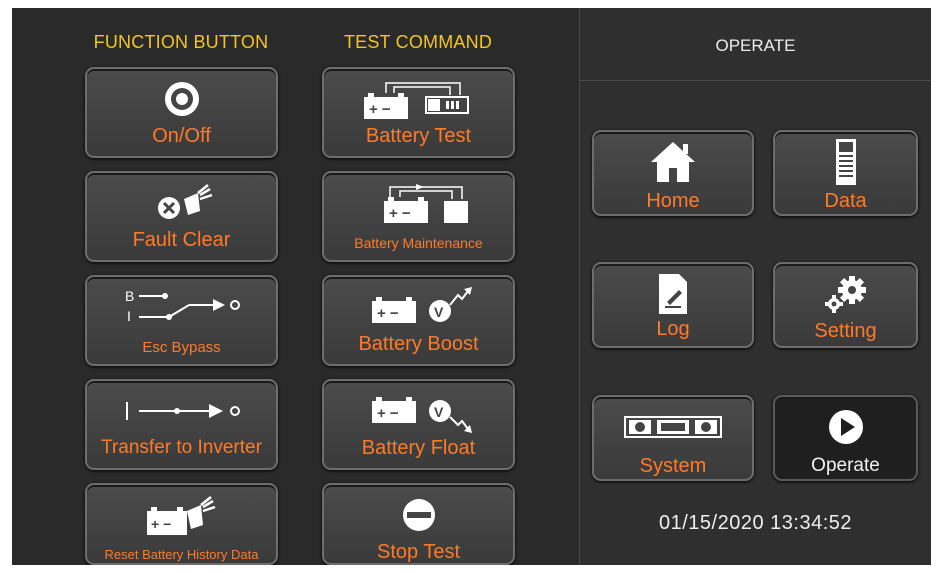 This screenshot has width=945, height=573. Describe the element at coordinates (181, 515) in the screenshot. I see `battery-broom-icon: + −` at that location.